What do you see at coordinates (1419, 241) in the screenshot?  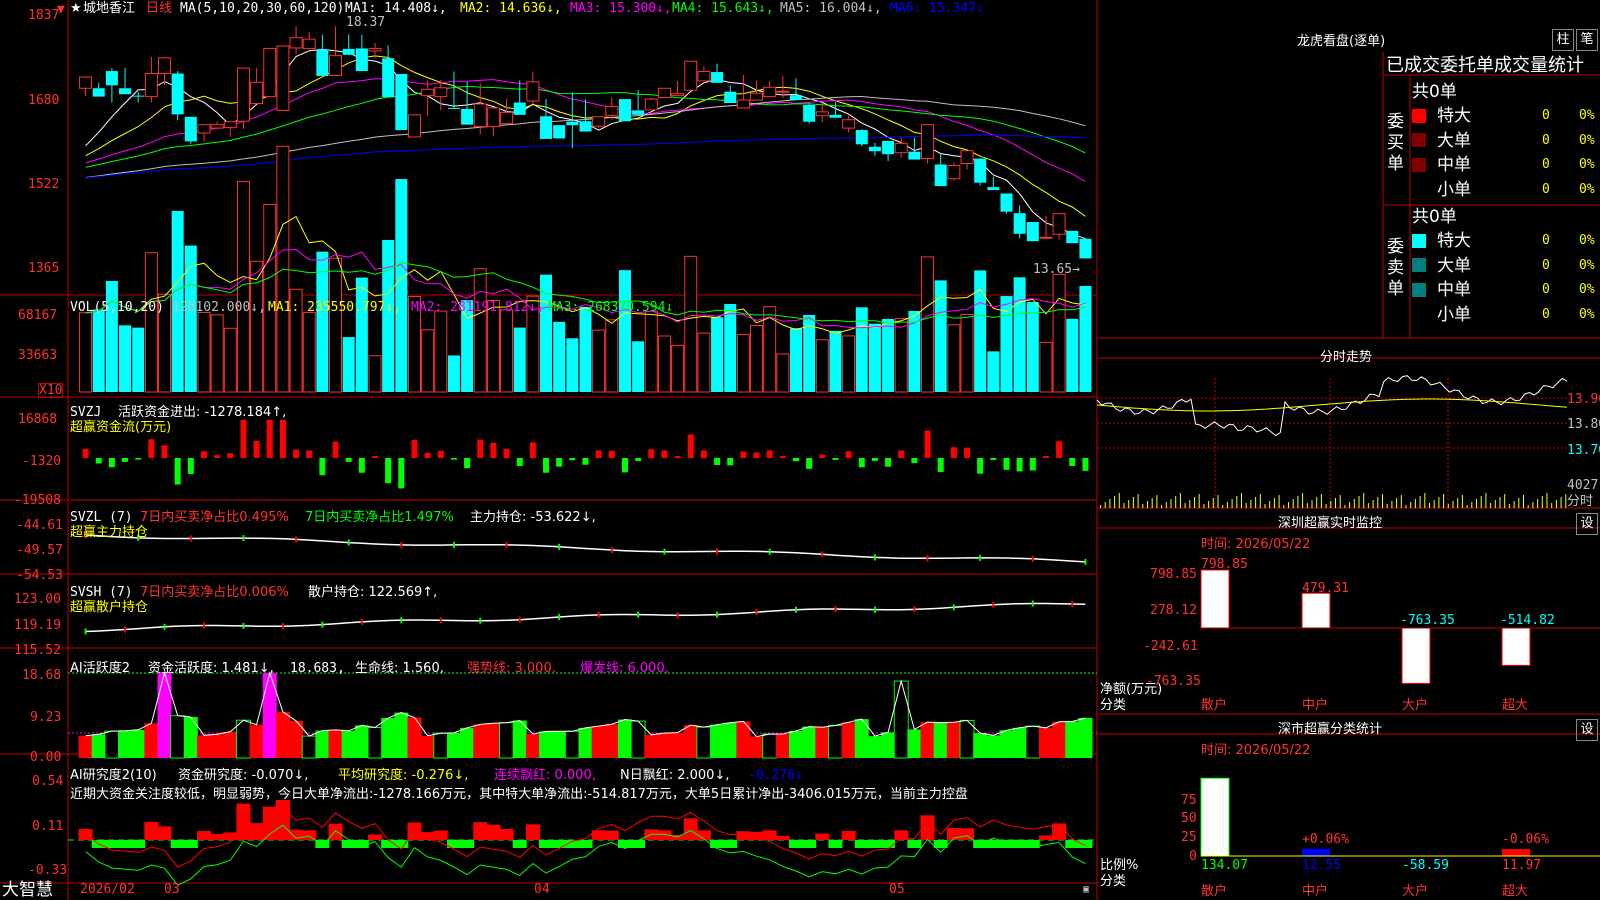 I see `sell-xl-swatch` at bounding box center [1419, 241].